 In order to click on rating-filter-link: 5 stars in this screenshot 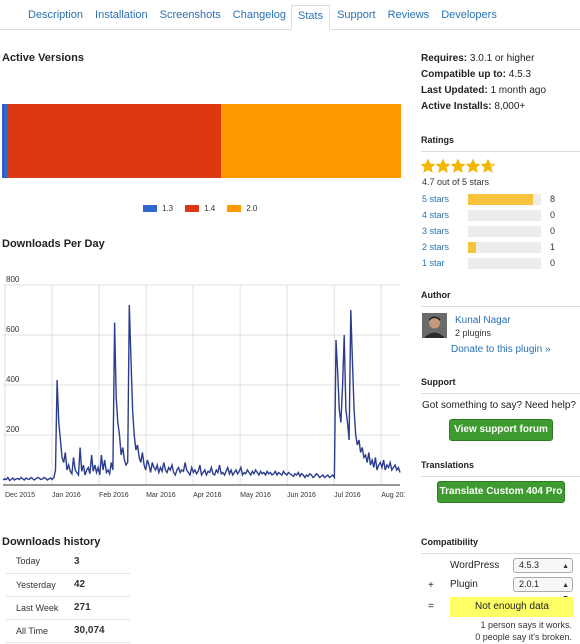, I will do `click(445, 199)`.